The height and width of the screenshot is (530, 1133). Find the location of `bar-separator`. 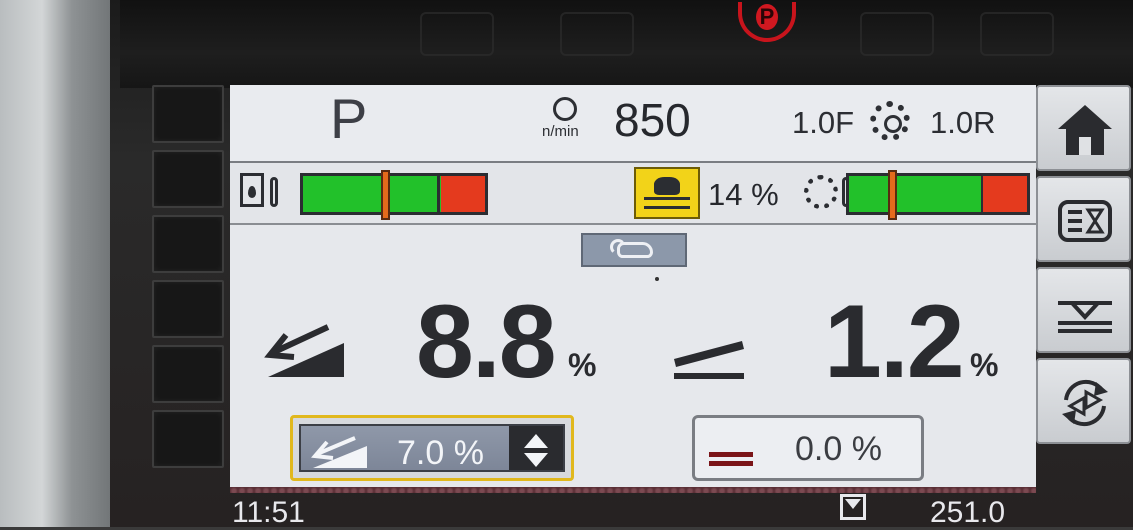

bar-separator is located at coordinates (438, 194).